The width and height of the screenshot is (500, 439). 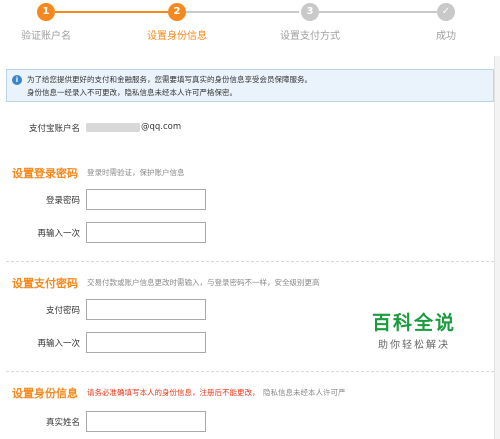 What do you see at coordinates (413, 323) in the screenshot?
I see `watermark-title: 百科全说` at bounding box center [413, 323].